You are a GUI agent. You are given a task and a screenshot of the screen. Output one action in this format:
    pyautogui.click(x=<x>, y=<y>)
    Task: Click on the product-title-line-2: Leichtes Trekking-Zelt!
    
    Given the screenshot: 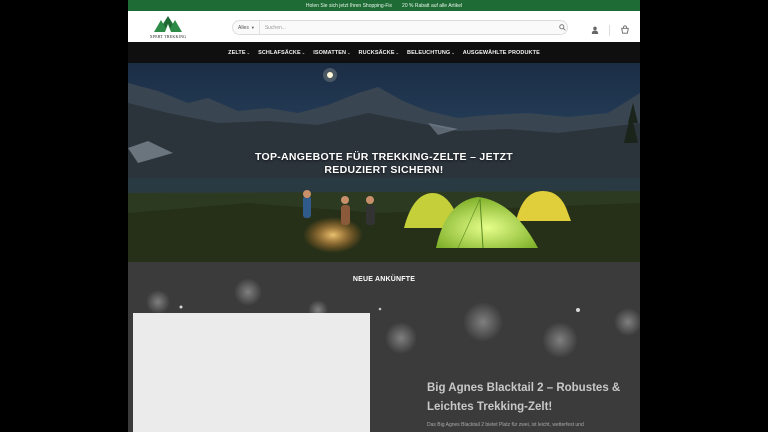 What is the action you would take?
    pyautogui.click(x=490, y=407)
    